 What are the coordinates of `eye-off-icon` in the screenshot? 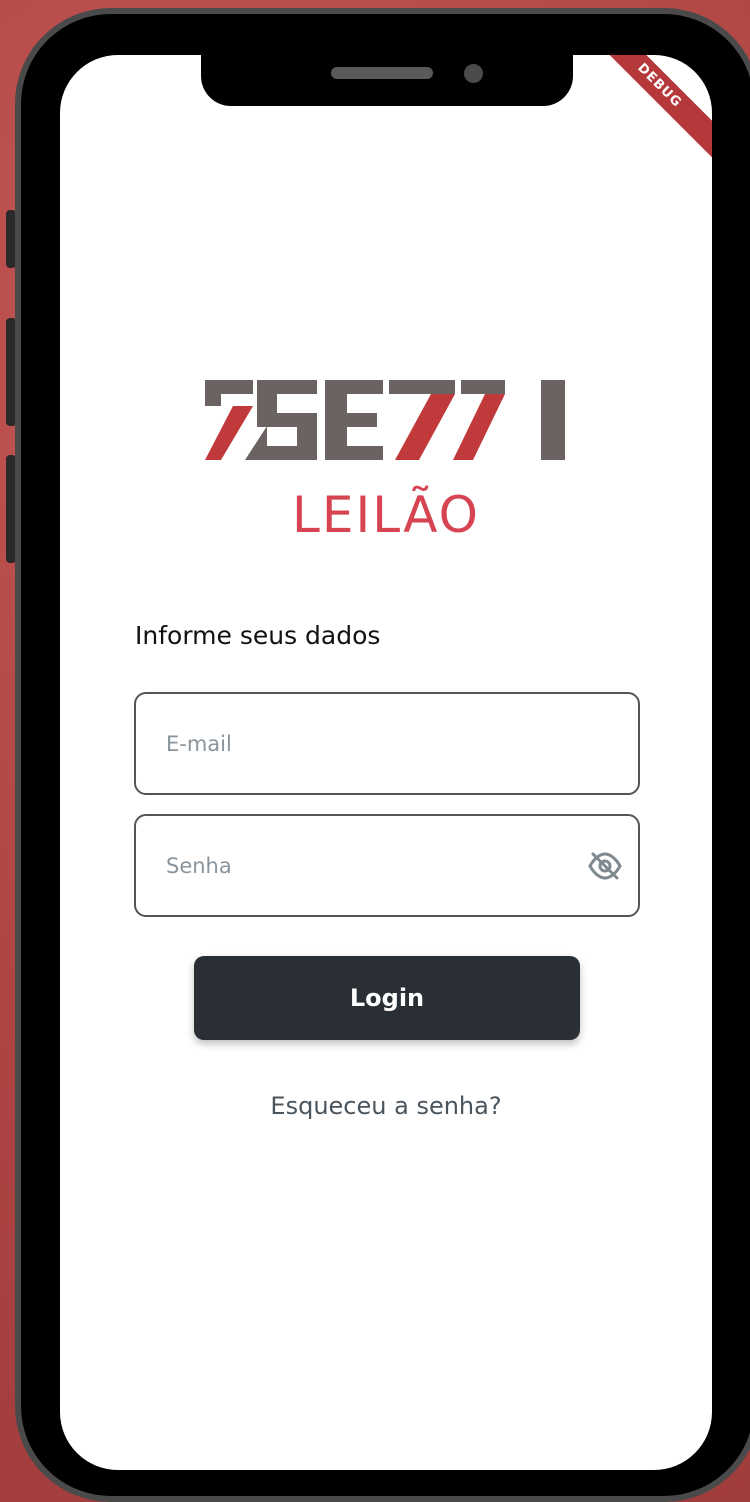 It's located at (605, 866).